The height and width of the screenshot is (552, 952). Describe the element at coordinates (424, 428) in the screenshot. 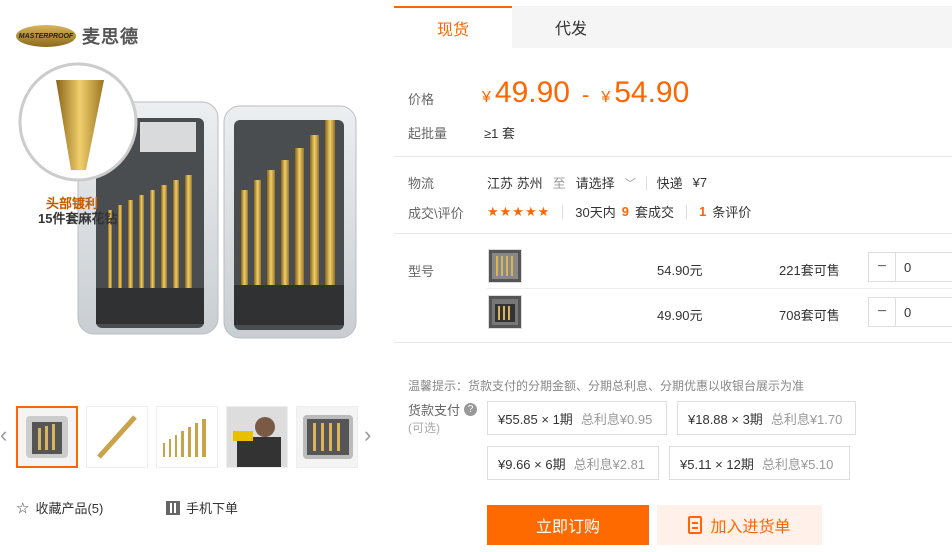

I see `installment-sublabel: (可选)` at that location.